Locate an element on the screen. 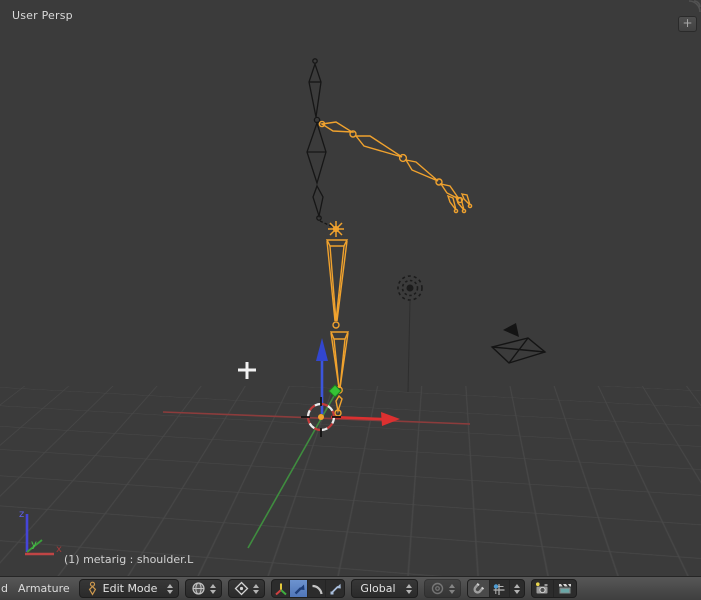 The height and width of the screenshot is (600, 701). render-still-button is located at coordinates (543, 588).